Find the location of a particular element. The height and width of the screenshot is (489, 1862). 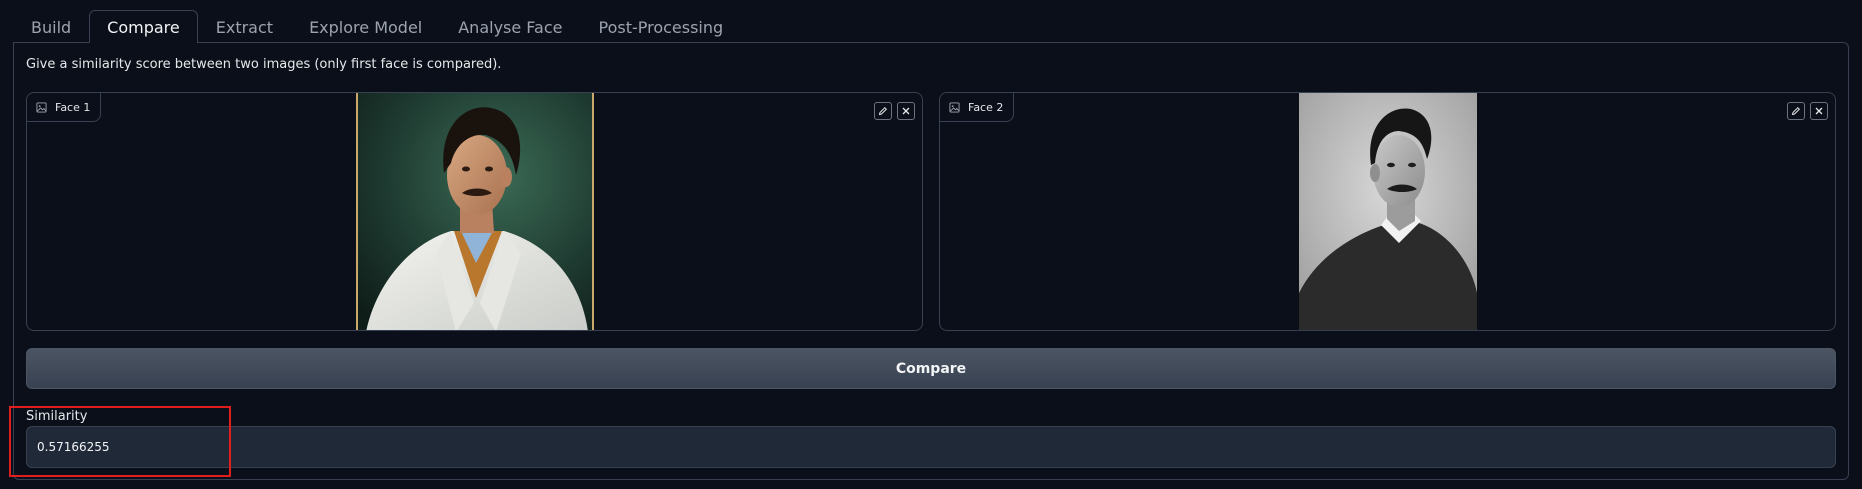

face-2-edit-button is located at coordinates (1796, 111).